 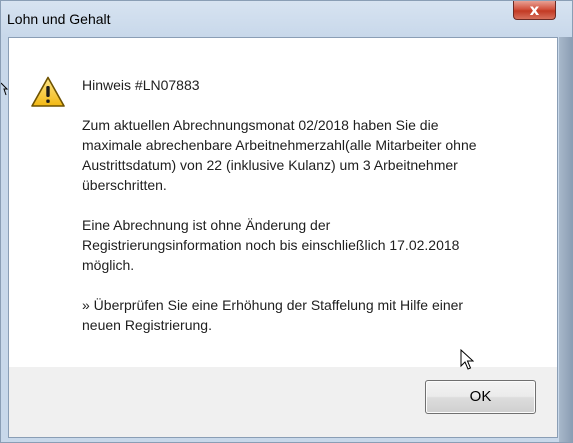 I want to click on mouse-cursor-icon, so click(x=467, y=359).